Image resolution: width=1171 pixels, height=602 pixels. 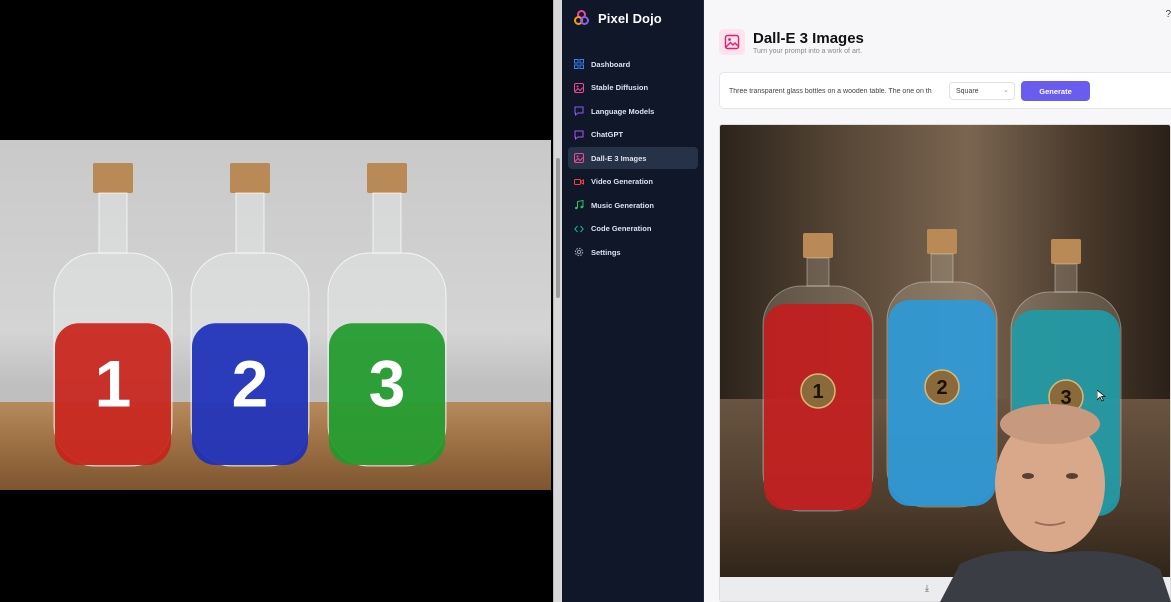 I want to click on sidebar-item-settings: Settings, so click(x=633, y=252).